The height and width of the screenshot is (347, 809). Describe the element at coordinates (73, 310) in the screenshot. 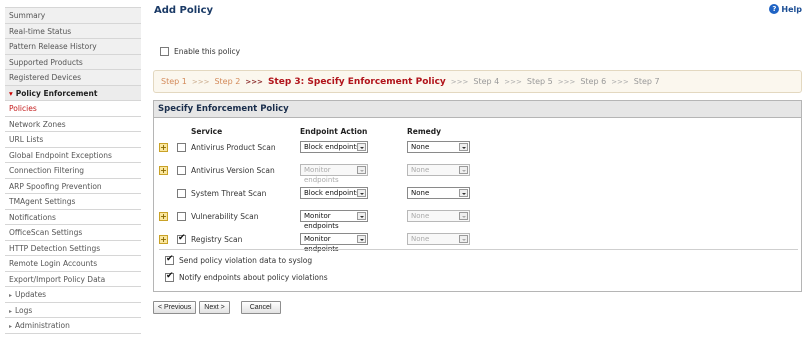

I see `sidebar-item-logs: ▸ Logs` at that location.